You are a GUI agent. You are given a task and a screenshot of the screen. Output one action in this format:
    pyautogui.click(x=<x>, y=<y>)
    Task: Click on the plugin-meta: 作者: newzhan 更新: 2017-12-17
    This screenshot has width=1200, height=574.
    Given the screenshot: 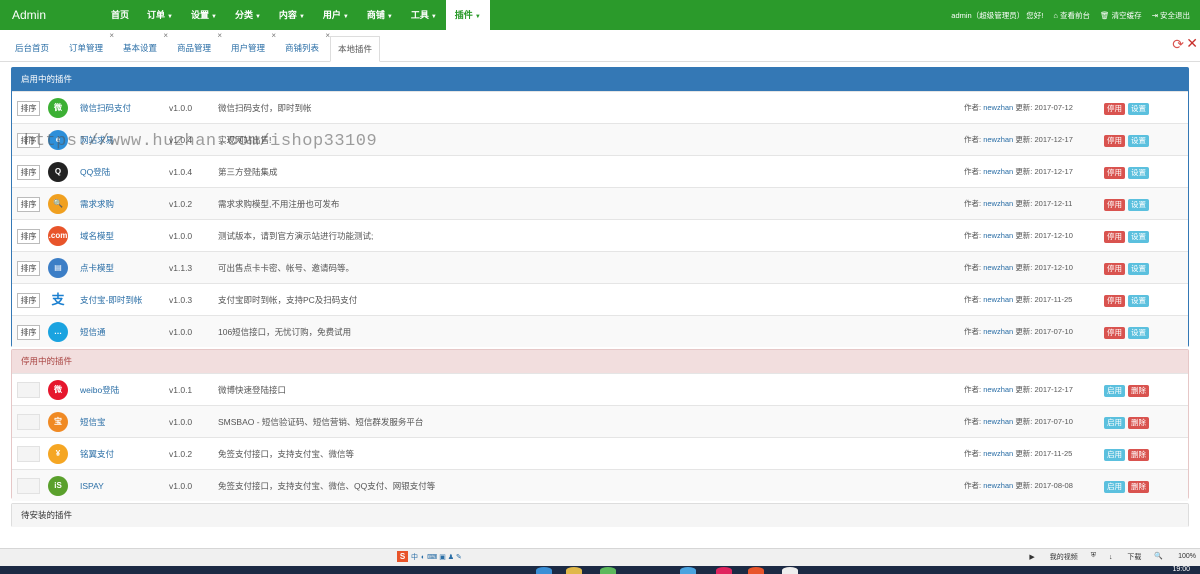 What is the action you would take?
    pyautogui.click(x=1018, y=140)
    